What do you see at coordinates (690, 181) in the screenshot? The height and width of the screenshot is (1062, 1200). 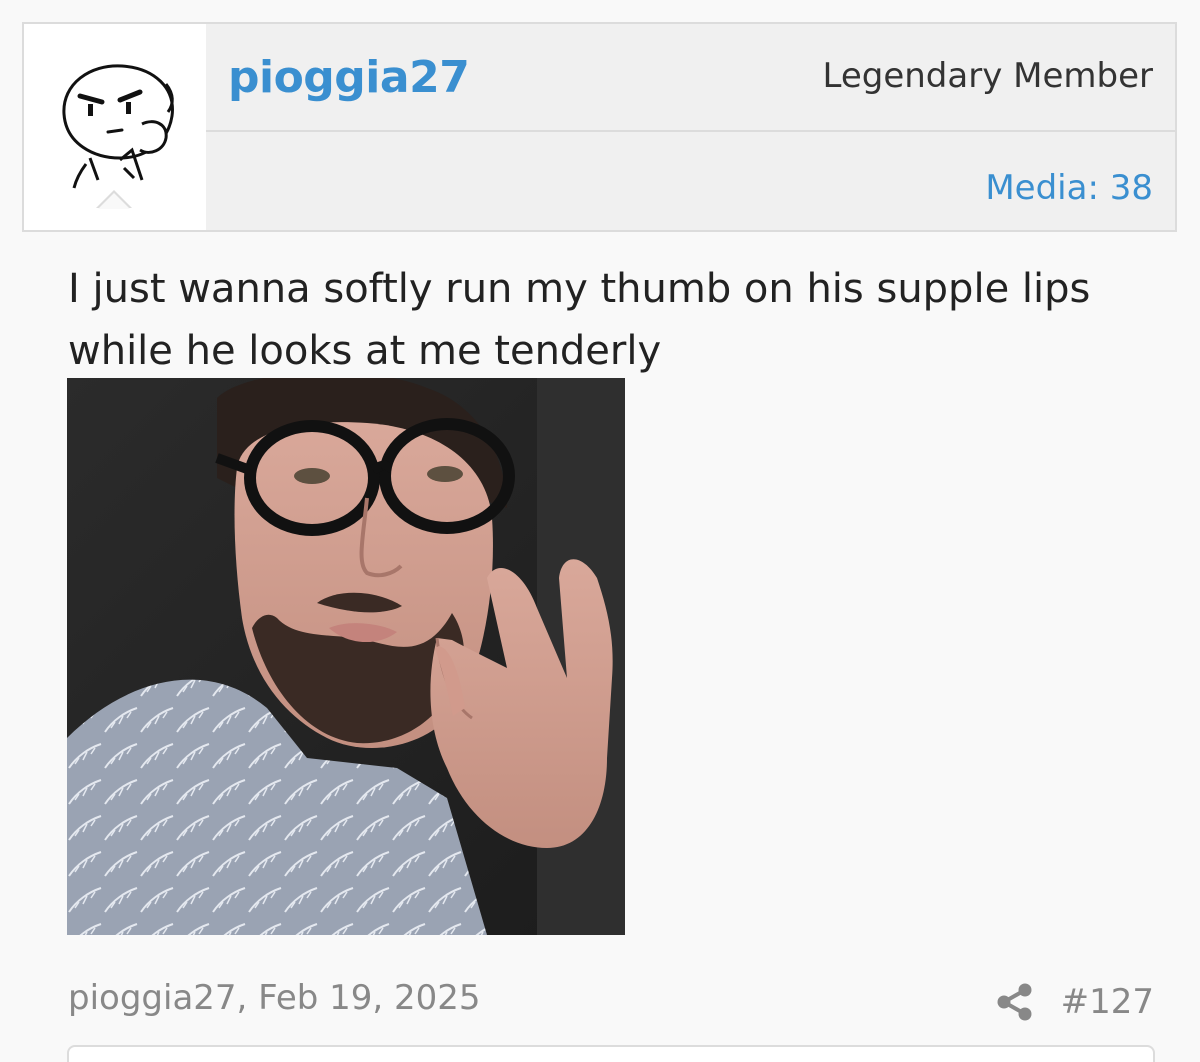 I see `user-info-bottom: Media: 38` at bounding box center [690, 181].